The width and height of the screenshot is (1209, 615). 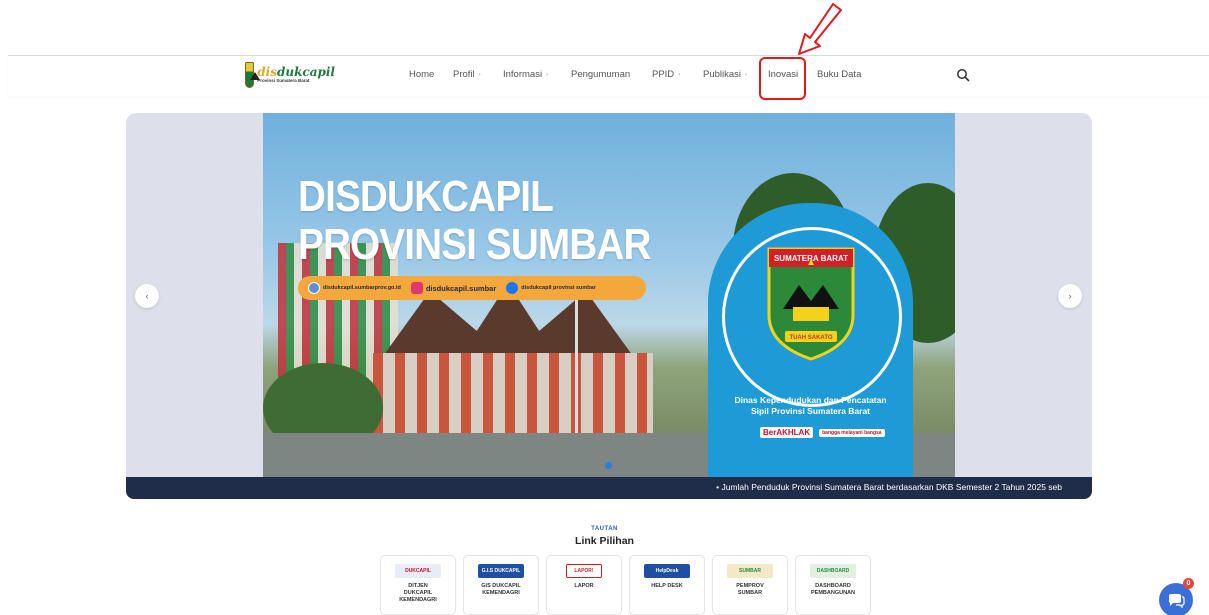 What do you see at coordinates (501, 571) in the screenshot?
I see `gis-logo-icon: G.I.S DUKCAPIL` at bounding box center [501, 571].